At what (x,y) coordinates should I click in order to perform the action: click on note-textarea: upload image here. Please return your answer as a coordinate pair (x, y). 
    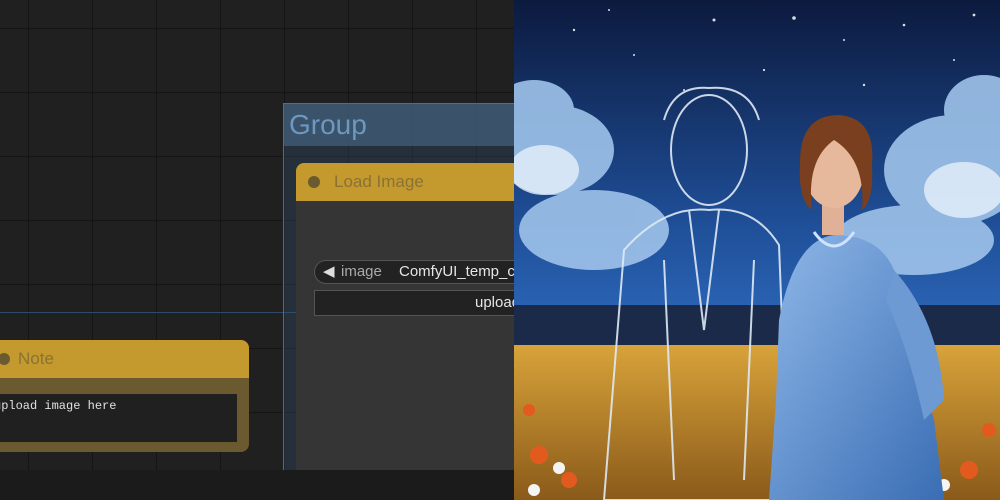
    Looking at the image, I should click on (118, 418).